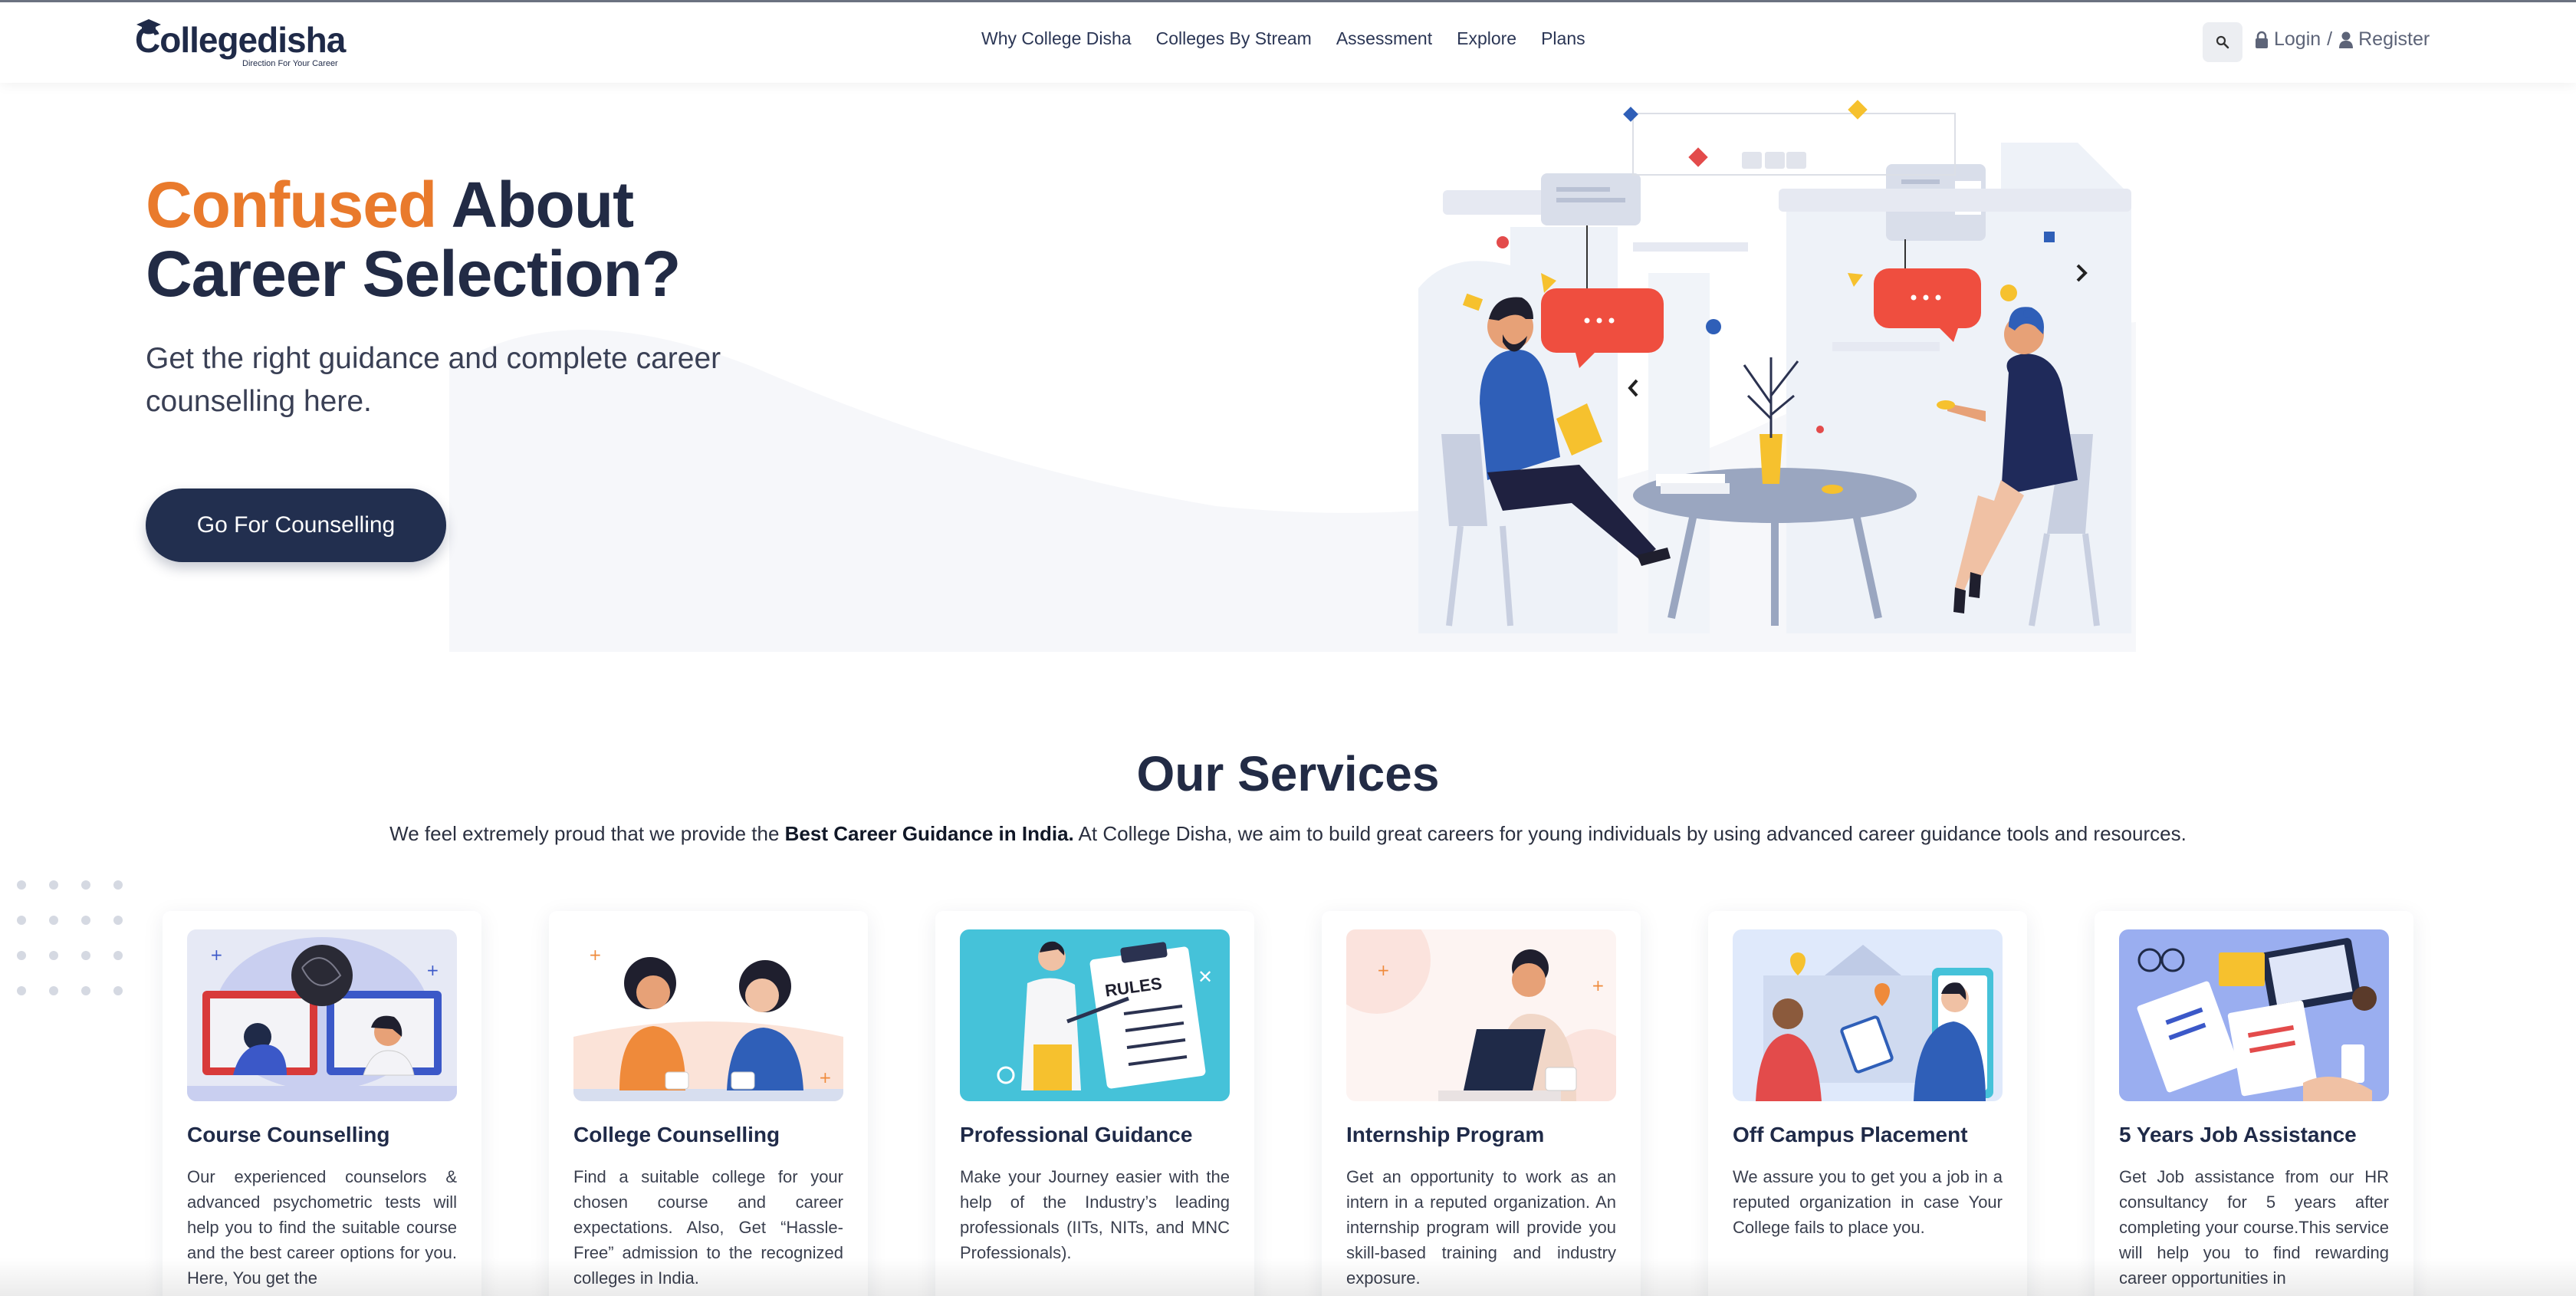 The width and height of the screenshot is (2576, 1296). Describe the element at coordinates (1775, 366) in the screenshot. I see `counselling-illustration` at that location.